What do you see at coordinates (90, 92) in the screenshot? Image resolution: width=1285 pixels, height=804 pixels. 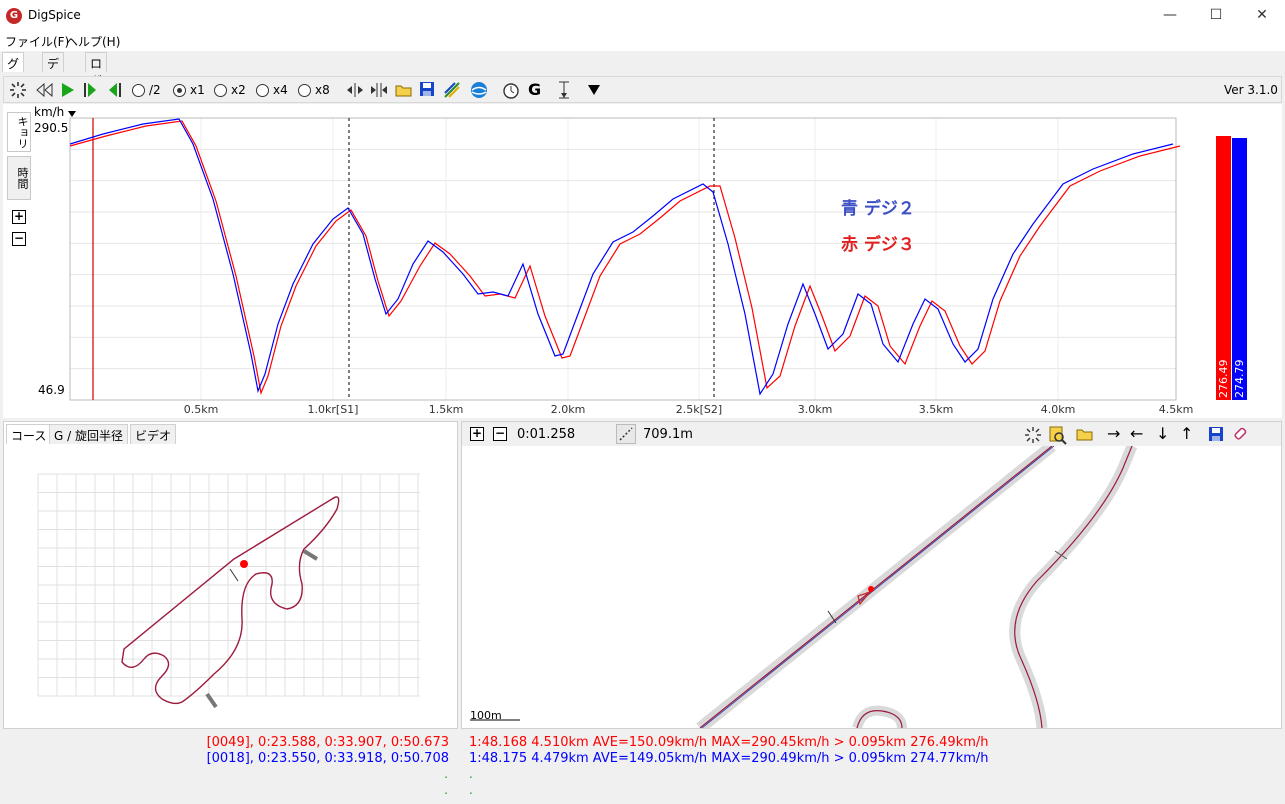 I see `step-forward-icon` at bounding box center [90, 92].